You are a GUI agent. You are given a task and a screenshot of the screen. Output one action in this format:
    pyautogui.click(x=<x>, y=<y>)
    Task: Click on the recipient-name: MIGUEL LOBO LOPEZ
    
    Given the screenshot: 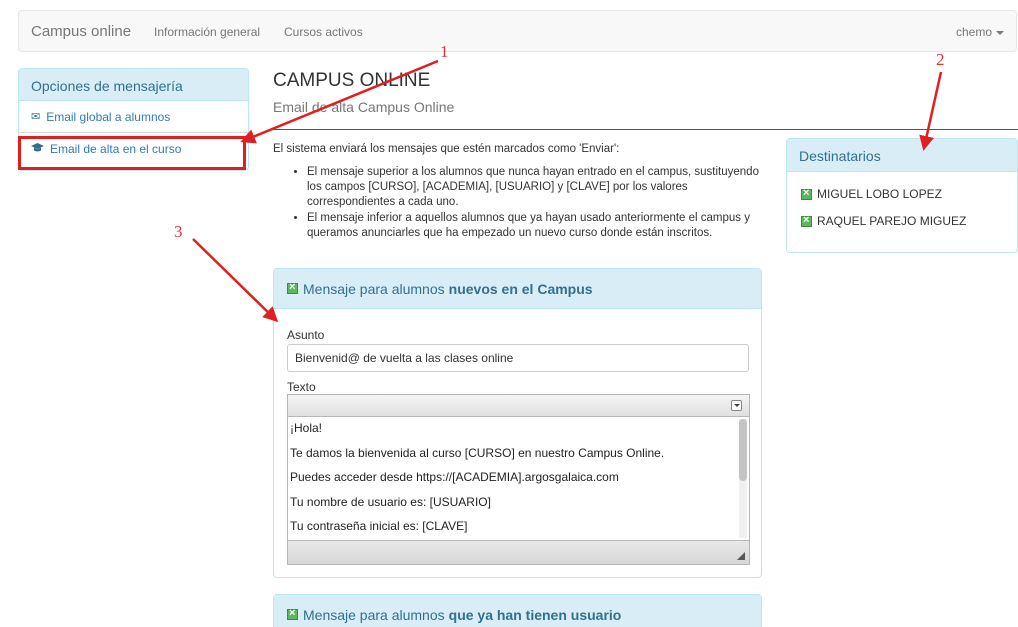 What is the action you would take?
    pyautogui.click(x=879, y=194)
    